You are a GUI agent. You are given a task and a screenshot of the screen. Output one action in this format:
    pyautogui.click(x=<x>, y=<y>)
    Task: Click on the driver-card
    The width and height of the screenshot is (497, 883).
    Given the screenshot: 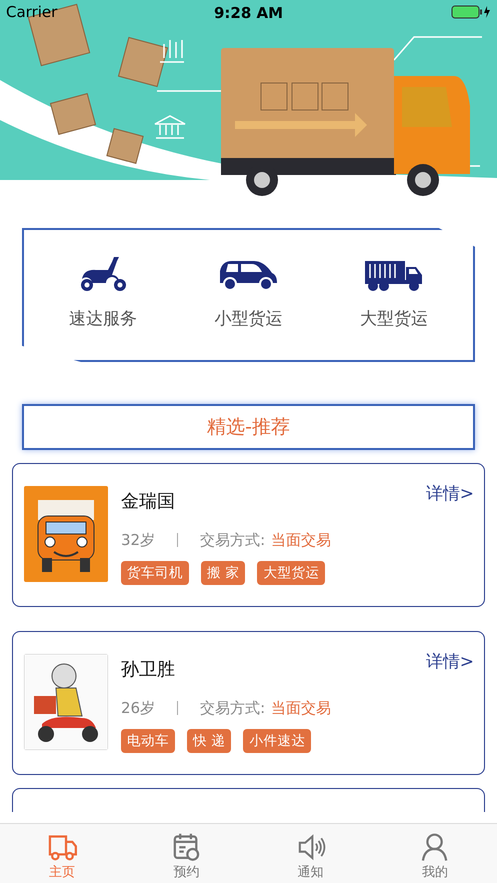 What is the action you would take?
    pyautogui.click(x=248, y=800)
    